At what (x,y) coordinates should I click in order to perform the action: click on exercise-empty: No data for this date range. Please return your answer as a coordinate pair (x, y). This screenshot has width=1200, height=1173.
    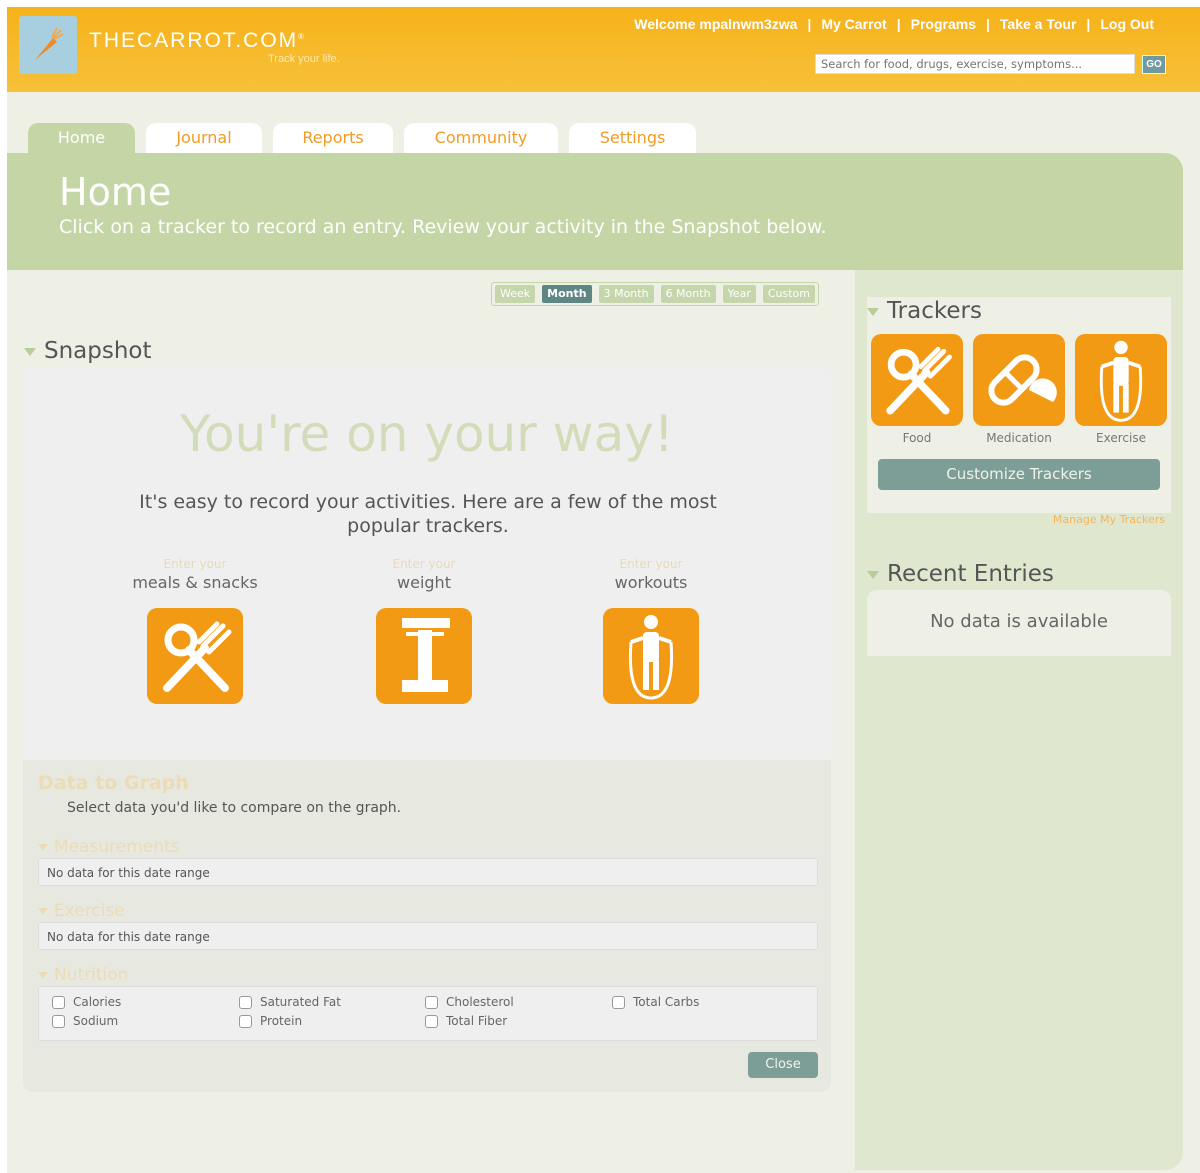
    Looking at the image, I should click on (428, 936).